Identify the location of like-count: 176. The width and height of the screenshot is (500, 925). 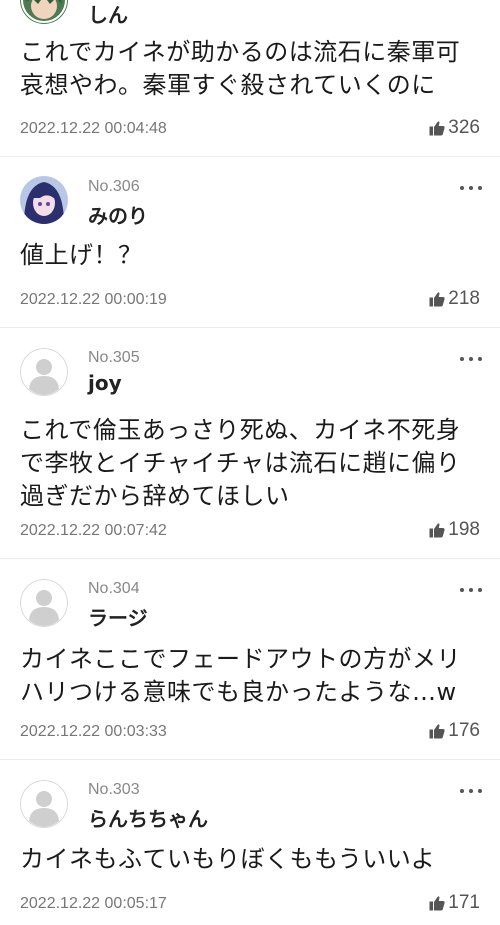
(464, 730).